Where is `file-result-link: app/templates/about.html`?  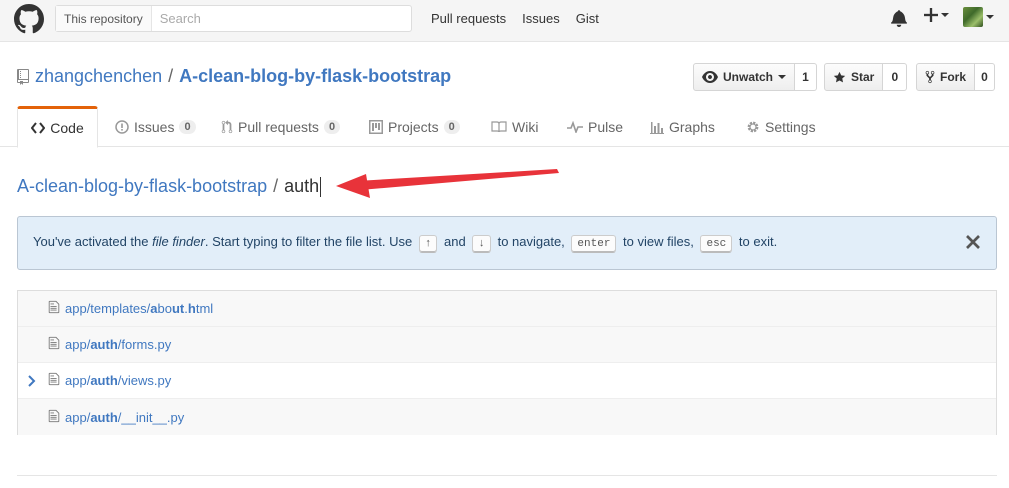
file-result-link: app/templates/about.html is located at coordinates (139, 308).